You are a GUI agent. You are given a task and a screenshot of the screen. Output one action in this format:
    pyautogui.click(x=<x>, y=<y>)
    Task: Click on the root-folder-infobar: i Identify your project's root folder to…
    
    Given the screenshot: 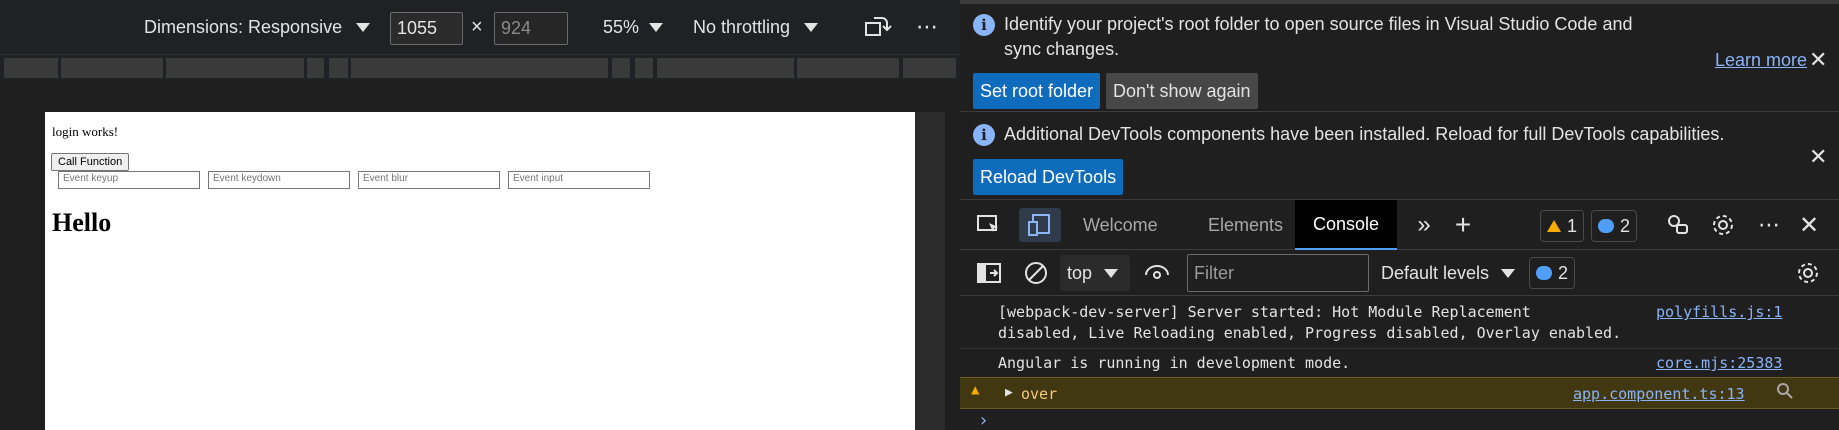 What is the action you would take?
    pyautogui.click(x=1399, y=58)
    